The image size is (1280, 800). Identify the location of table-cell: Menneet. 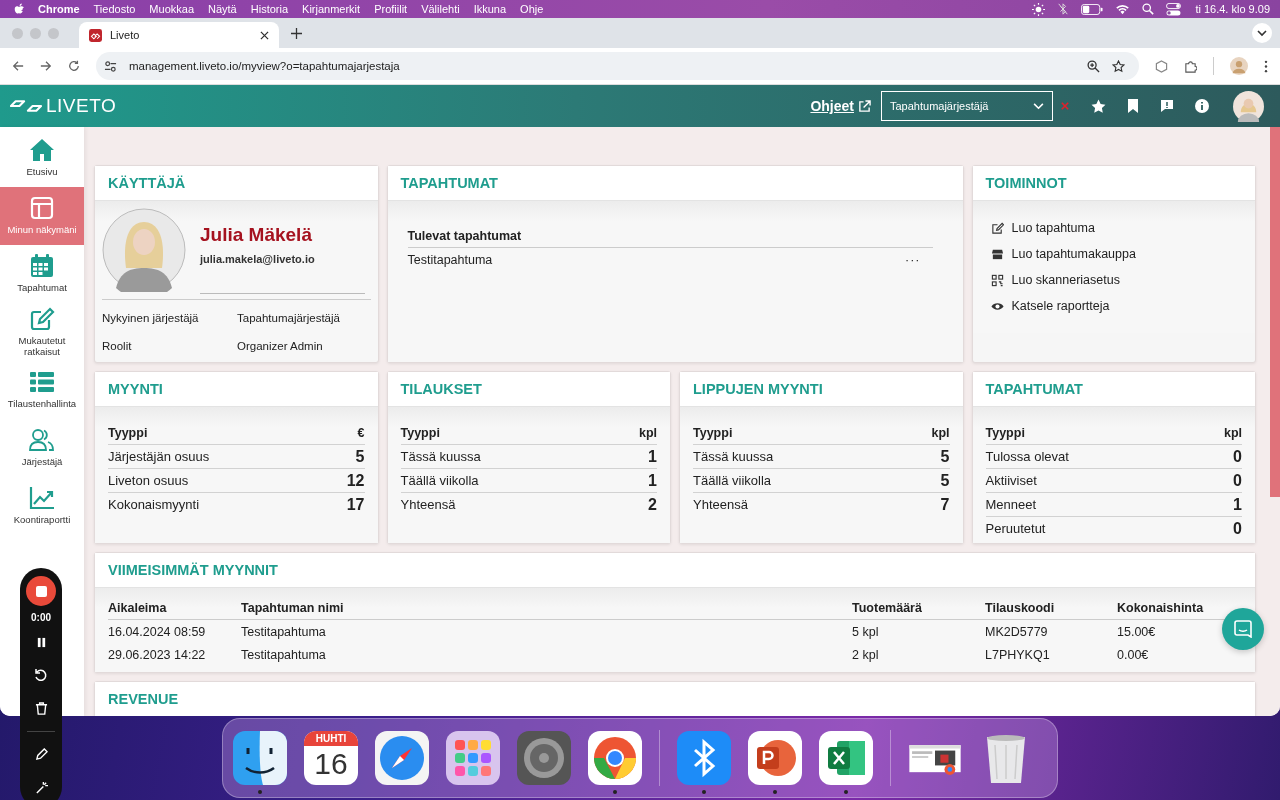
(1011, 504).